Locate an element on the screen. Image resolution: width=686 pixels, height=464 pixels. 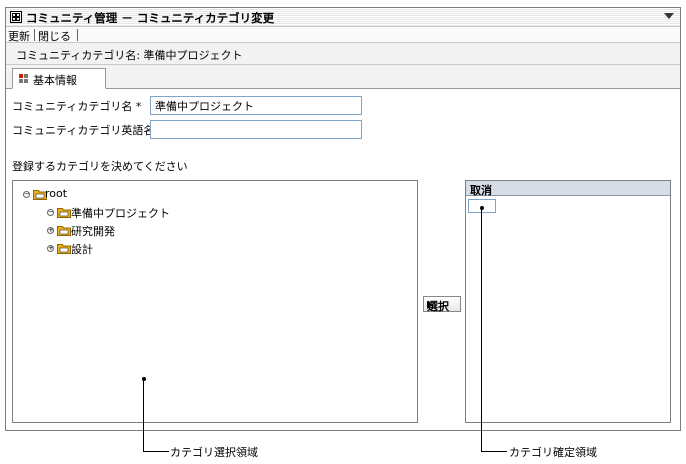
category-name-input is located at coordinates (256, 105).